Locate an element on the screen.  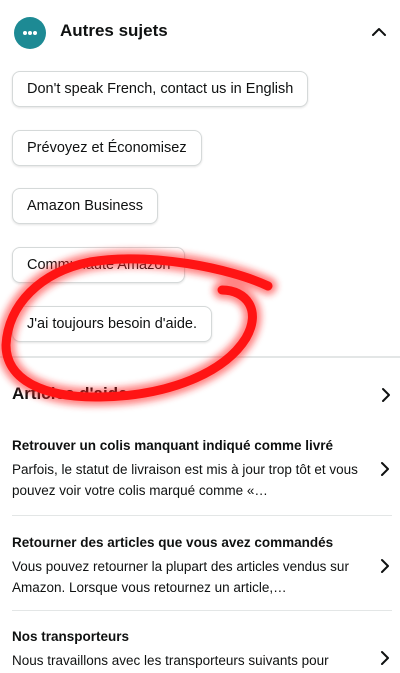
more-dots-icon is located at coordinates (30, 33).